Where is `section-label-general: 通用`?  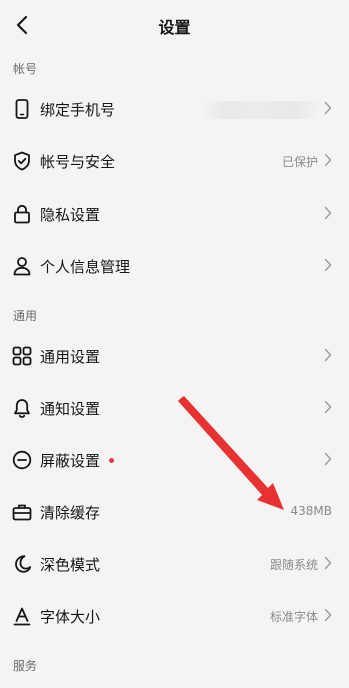
section-label-general: 通用 is located at coordinates (25, 316).